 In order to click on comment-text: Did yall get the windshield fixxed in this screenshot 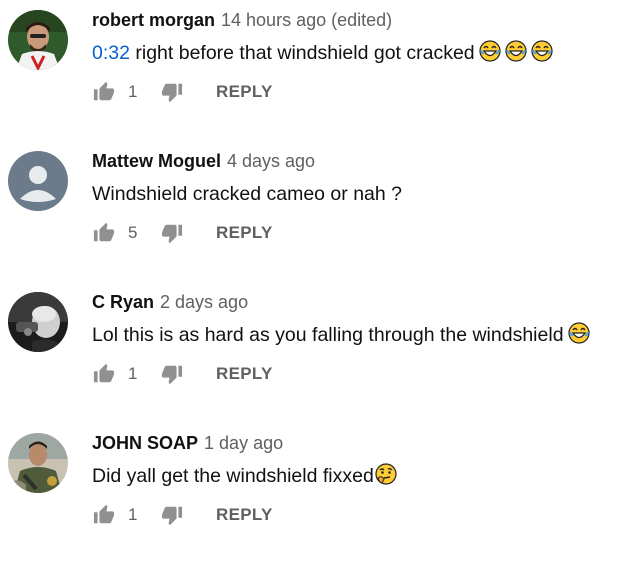, I will do `click(244, 476)`.